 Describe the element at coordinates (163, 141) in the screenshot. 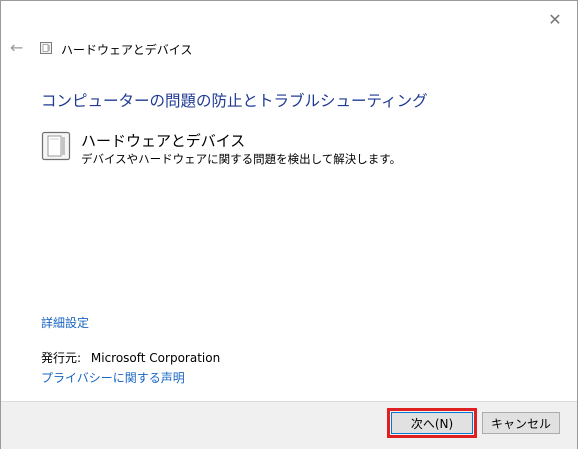

I see `item-title: ハードウェアとデバイス` at that location.